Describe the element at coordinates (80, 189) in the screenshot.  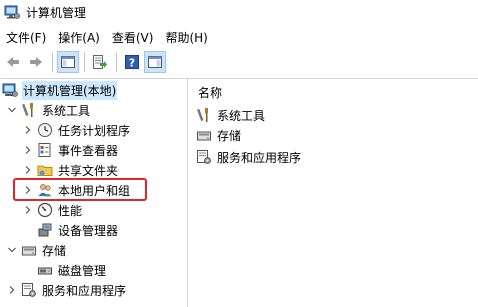
I see `highlight-box` at that location.